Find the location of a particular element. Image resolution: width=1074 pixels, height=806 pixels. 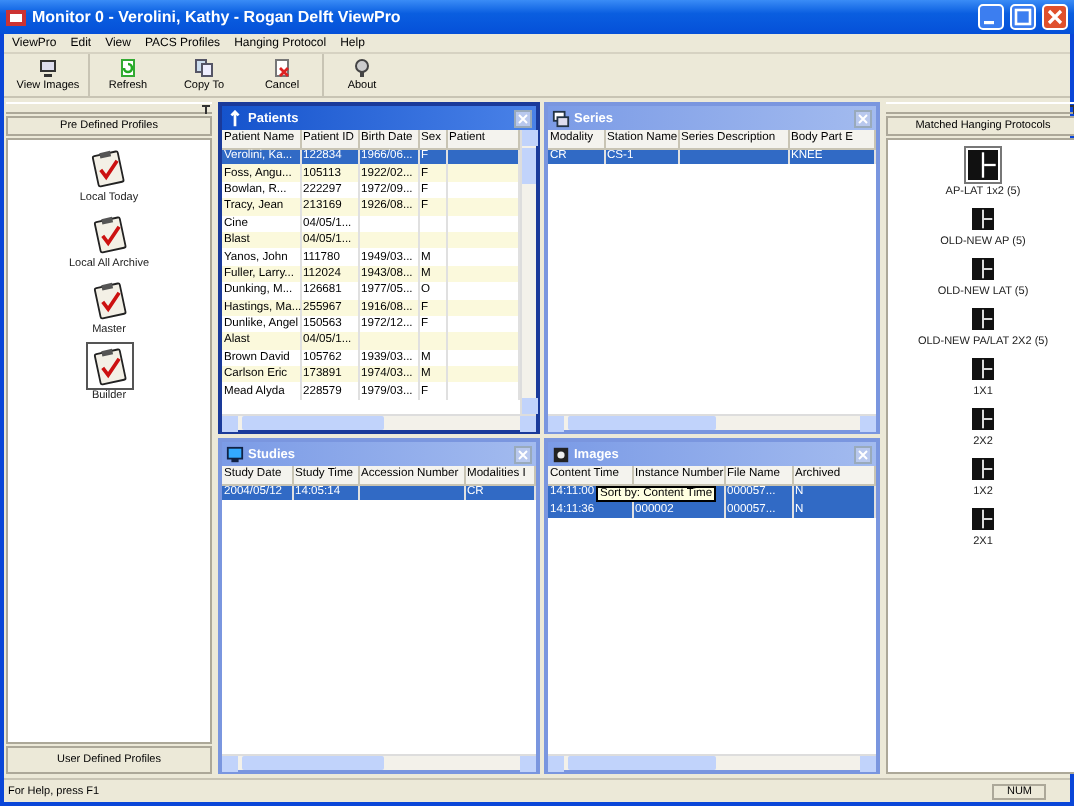

close-icon is located at coordinates (523, 118).